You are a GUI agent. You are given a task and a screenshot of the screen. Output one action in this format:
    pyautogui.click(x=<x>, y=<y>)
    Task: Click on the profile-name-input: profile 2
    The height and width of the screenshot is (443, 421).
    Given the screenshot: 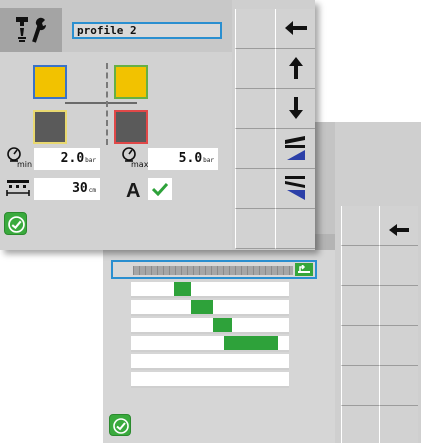 What is the action you would take?
    pyautogui.click(x=147, y=30)
    